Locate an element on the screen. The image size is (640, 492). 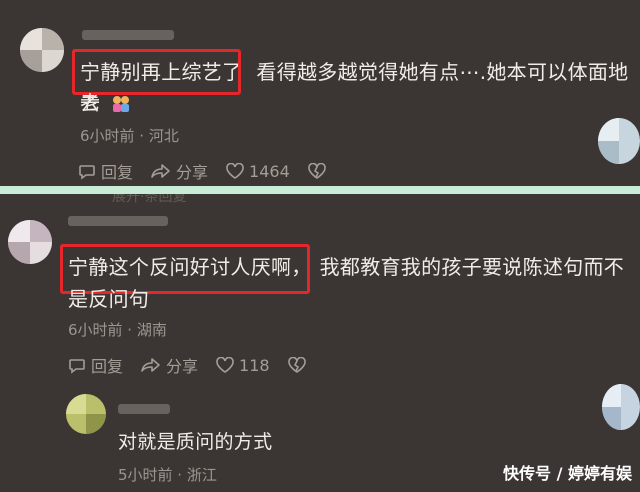
comment-actions: 回复 分享 118 is located at coordinates (198, 365).